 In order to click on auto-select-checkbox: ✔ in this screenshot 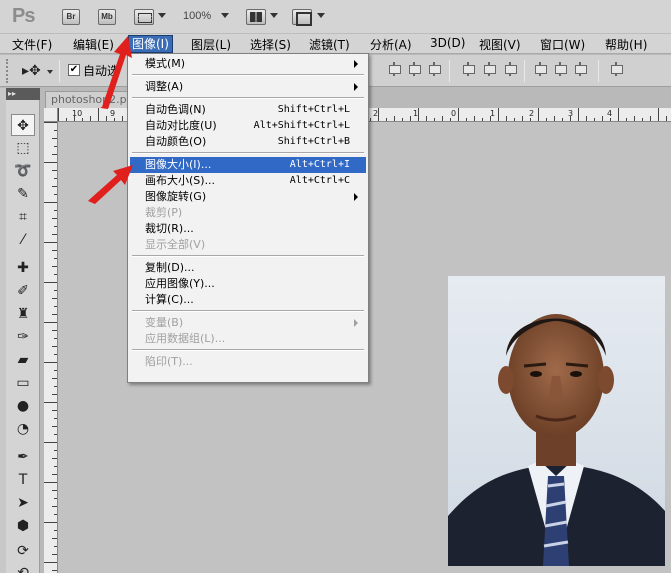, I will do `click(74, 70)`.